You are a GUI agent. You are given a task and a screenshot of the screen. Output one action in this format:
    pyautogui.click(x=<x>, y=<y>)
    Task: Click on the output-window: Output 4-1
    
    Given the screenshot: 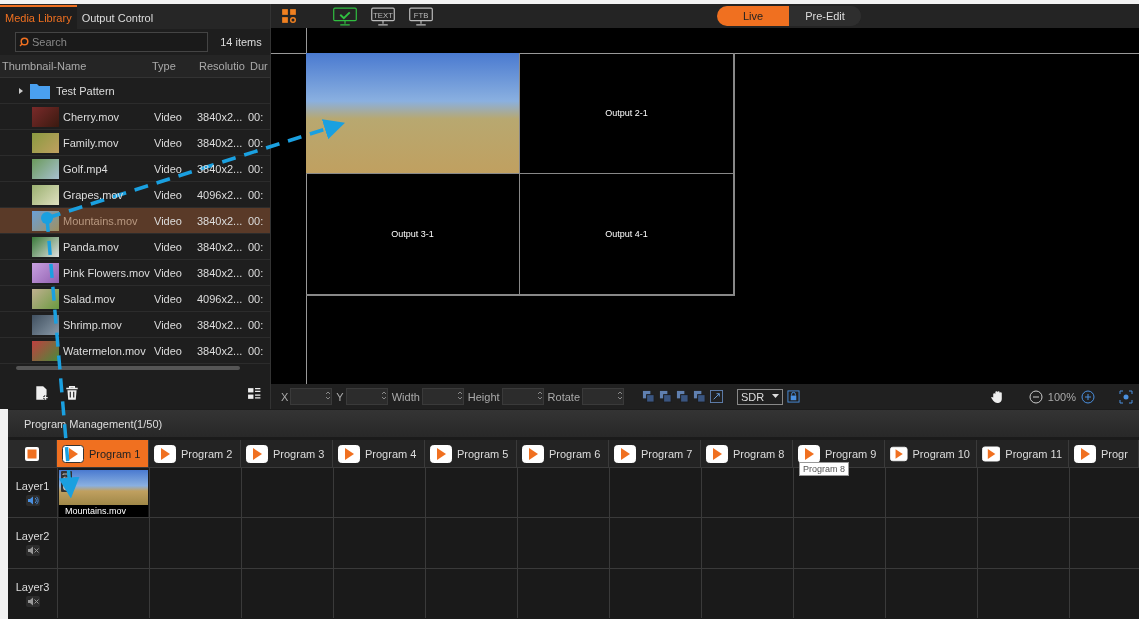 What is the action you would take?
    pyautogui.click(x=627, y=234)
    